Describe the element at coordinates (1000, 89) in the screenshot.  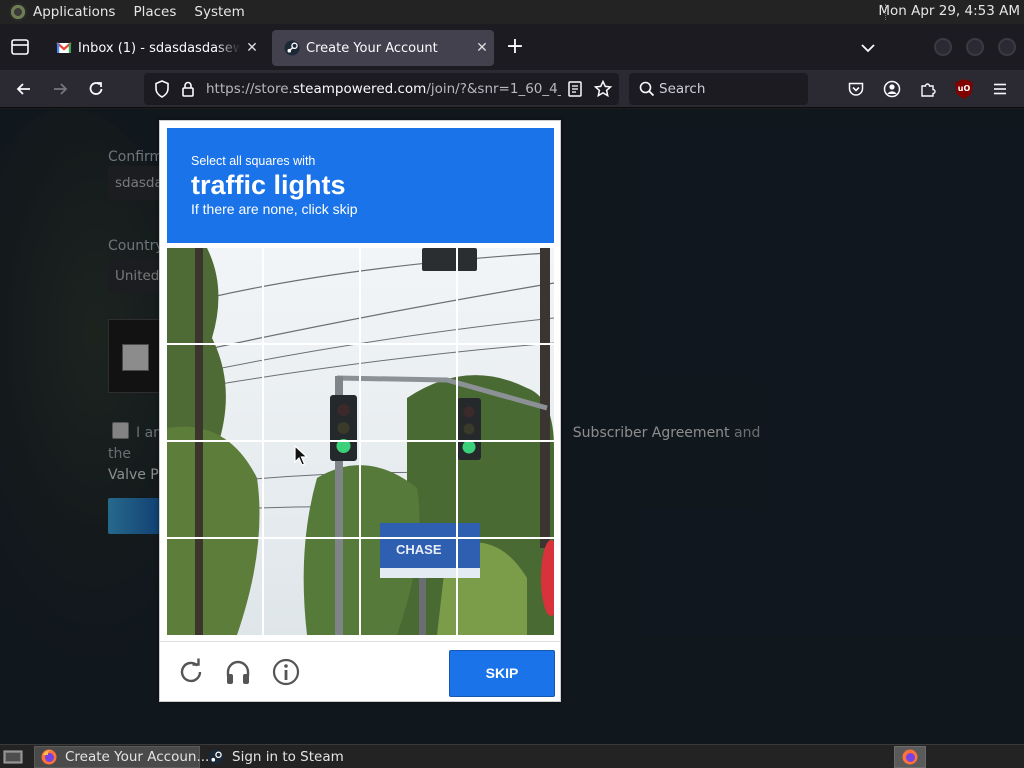
I see `hamburger-menu-icon` at that location.